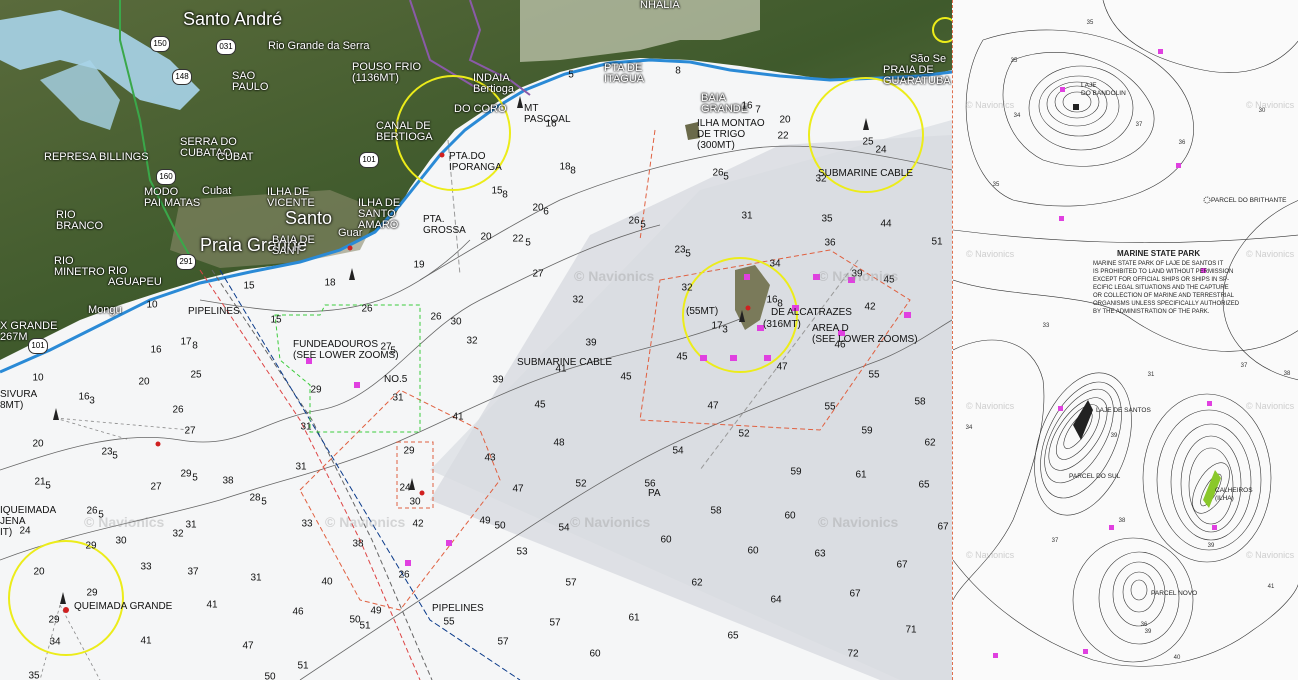 This screenshot has height=680, width=1298. I want to click on depth-sounding: 6, so click(546, 212).